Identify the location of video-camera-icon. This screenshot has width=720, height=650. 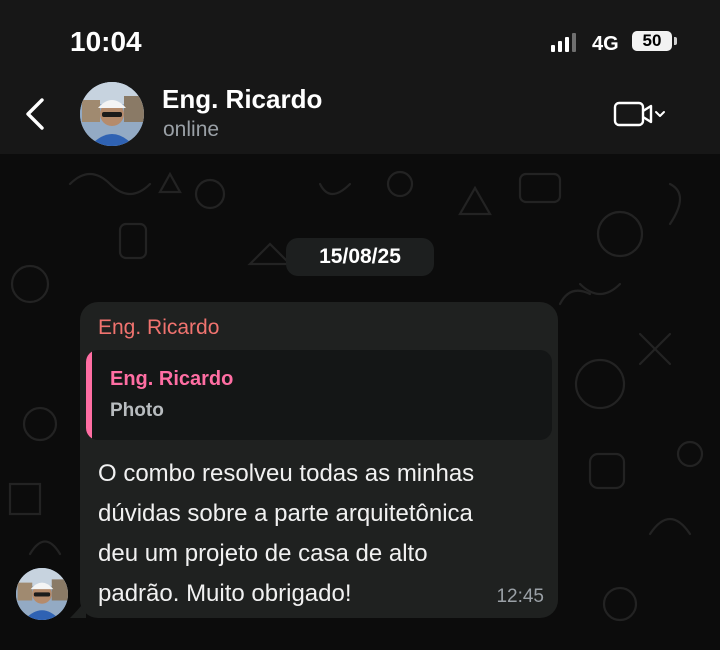
(641, 114).